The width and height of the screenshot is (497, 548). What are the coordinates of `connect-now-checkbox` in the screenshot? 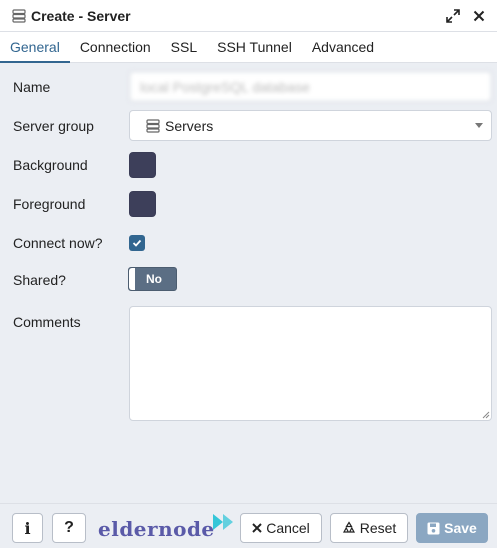 It's located at (137, 243).